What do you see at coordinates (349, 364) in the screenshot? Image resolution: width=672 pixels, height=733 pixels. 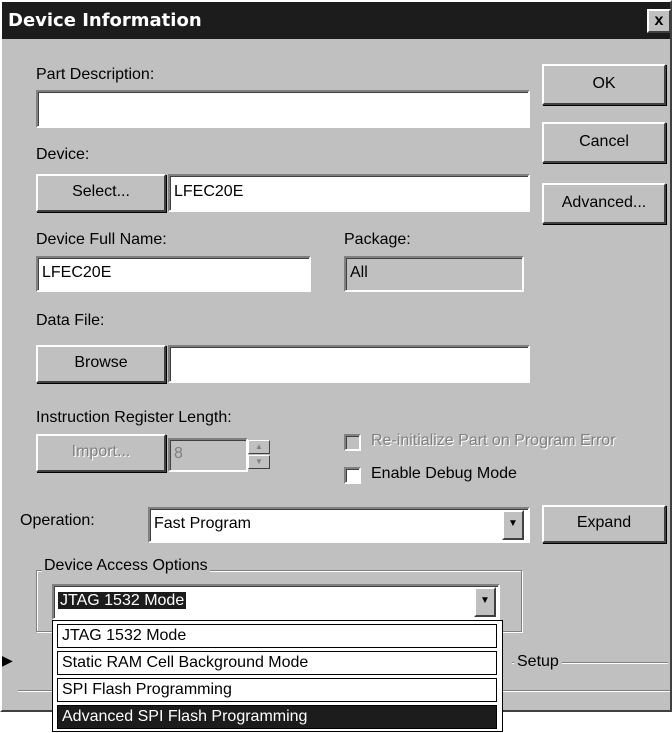 I see `data-file-input` at bounding box center [349, 364].